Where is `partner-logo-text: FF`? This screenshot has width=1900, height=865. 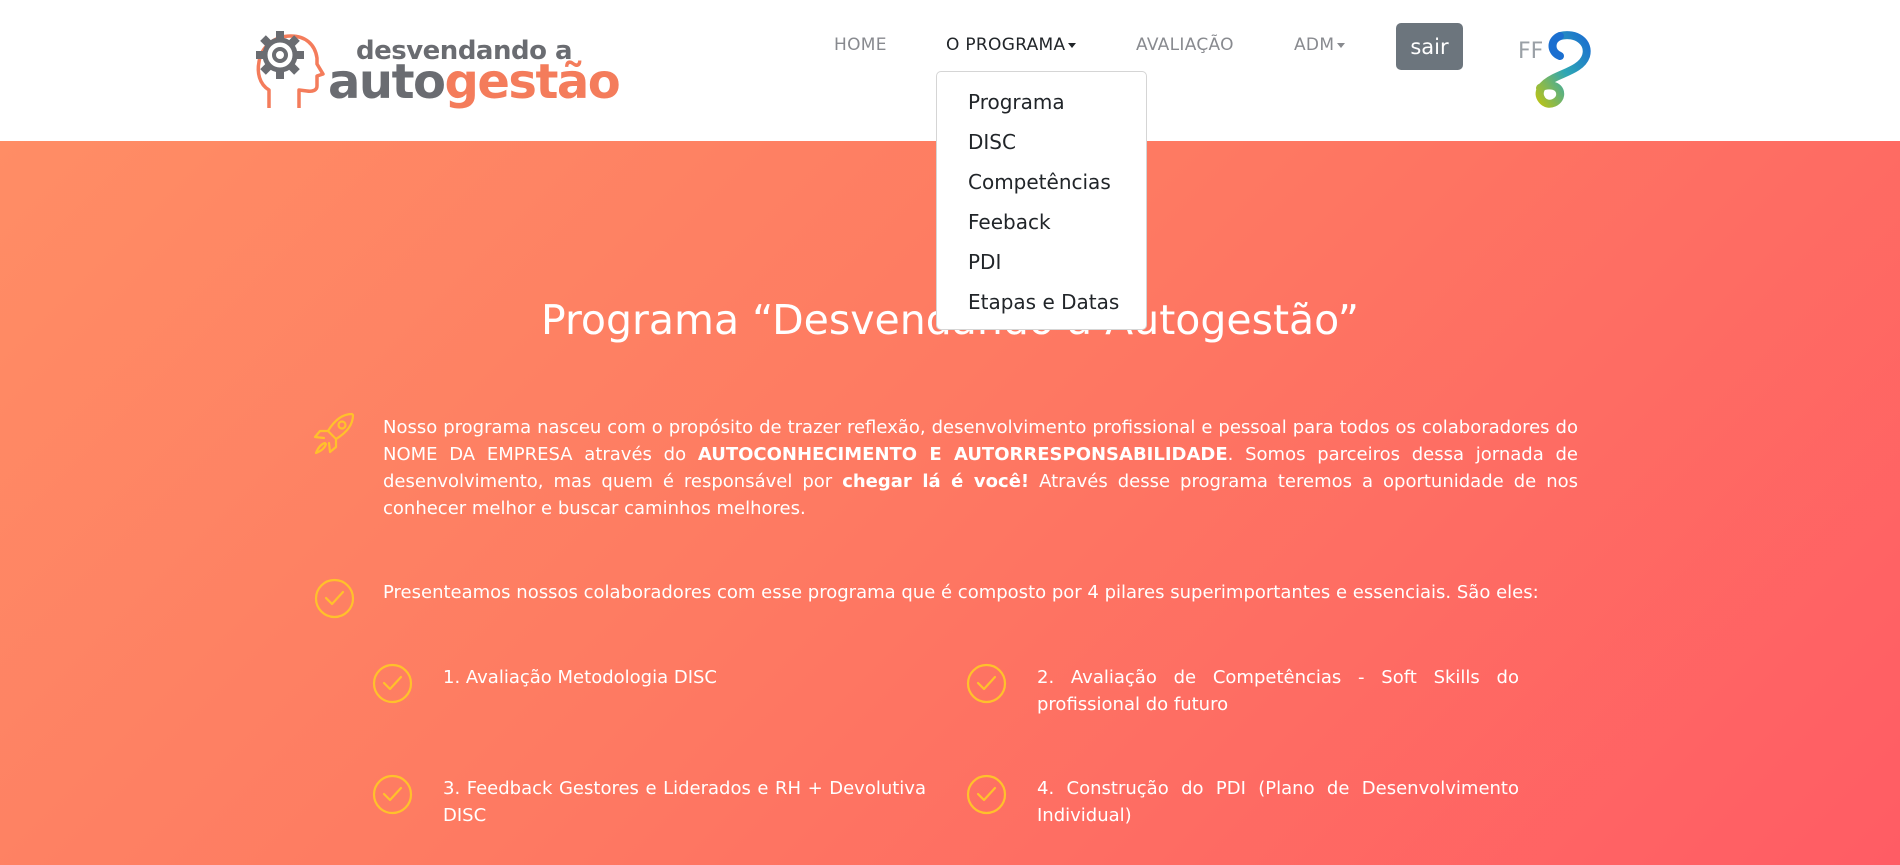
partner-logo-text: FF is located at coordinates (1530, 51).